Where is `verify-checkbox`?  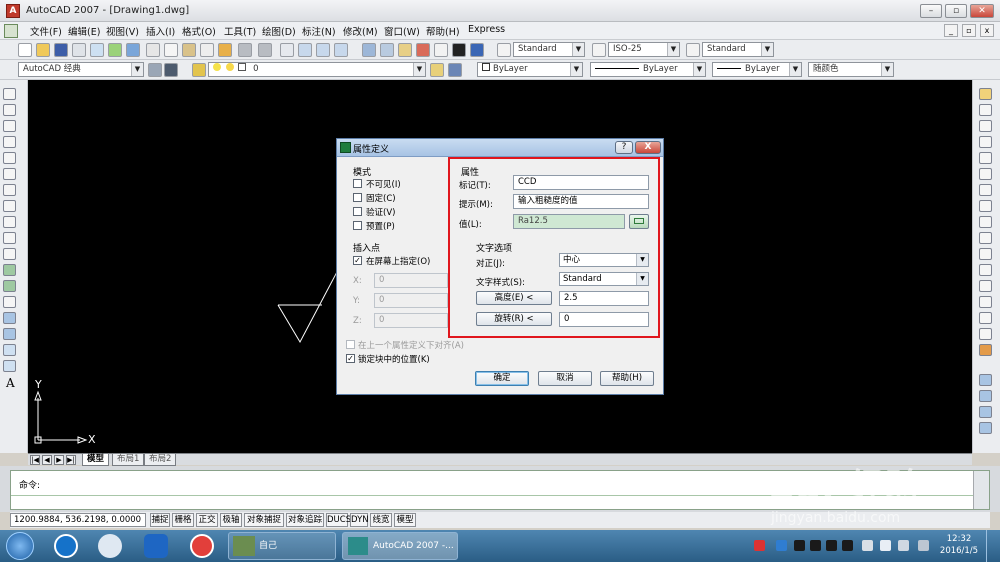 verify-checkbox is located at coordinates (357, 211).